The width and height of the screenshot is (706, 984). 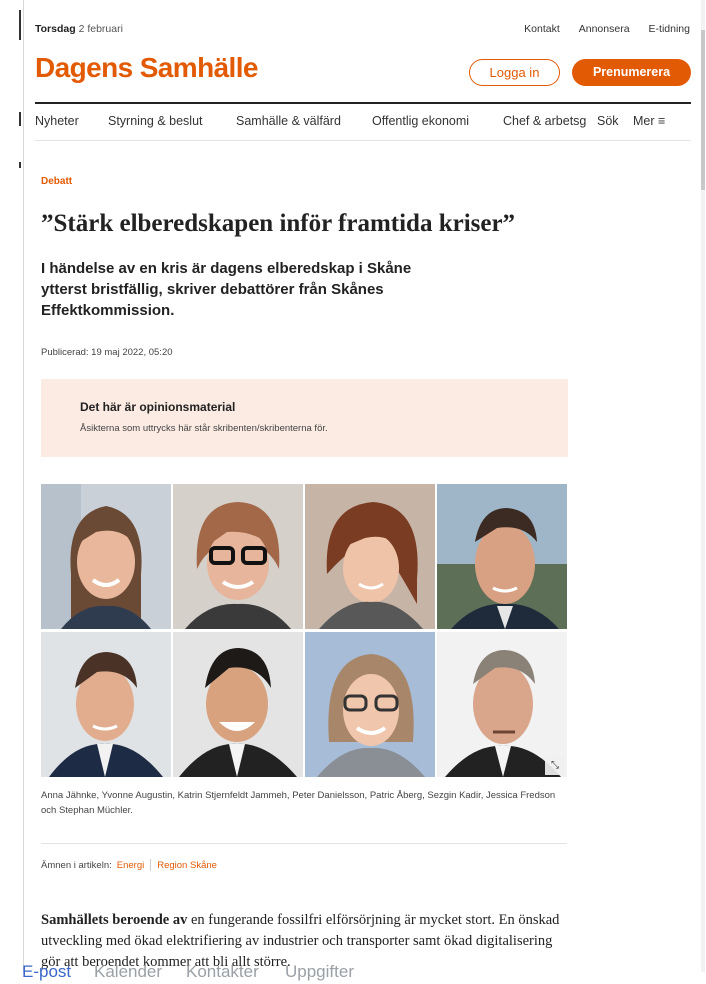 What do you see at coordinates (555, 766) in the screenshot?
I see `expand-image-icon: ⤡` at bounding box center [555, 766].